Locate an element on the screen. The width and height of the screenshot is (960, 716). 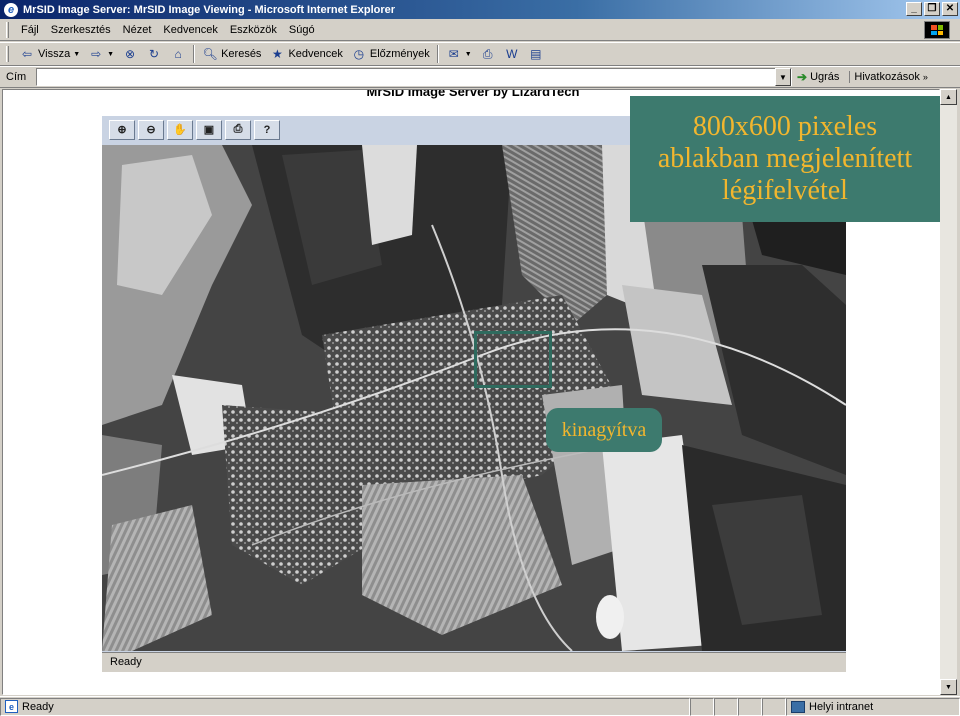
discuss-button: ▤ is located at coordinates (536, 54).